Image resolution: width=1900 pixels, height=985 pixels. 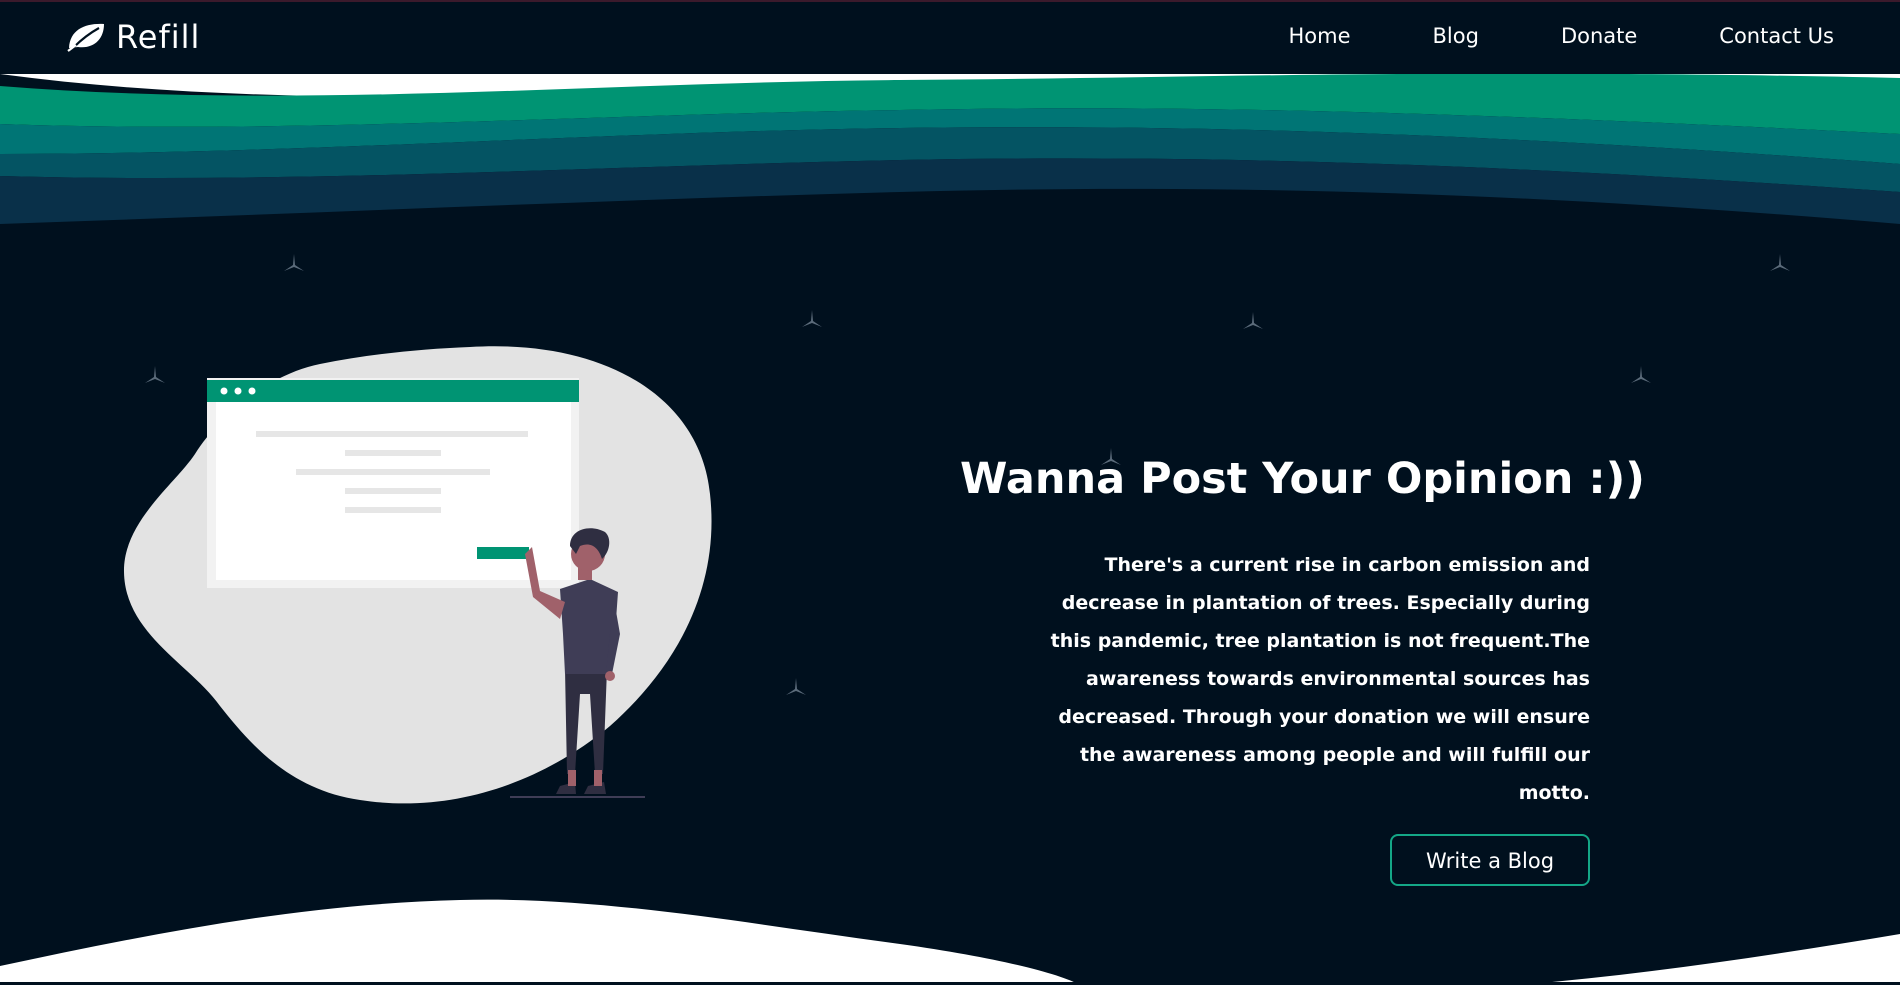 I want to click on navbar: Refill Home Blog Donate Contact Us, so click(x=950, y=37).